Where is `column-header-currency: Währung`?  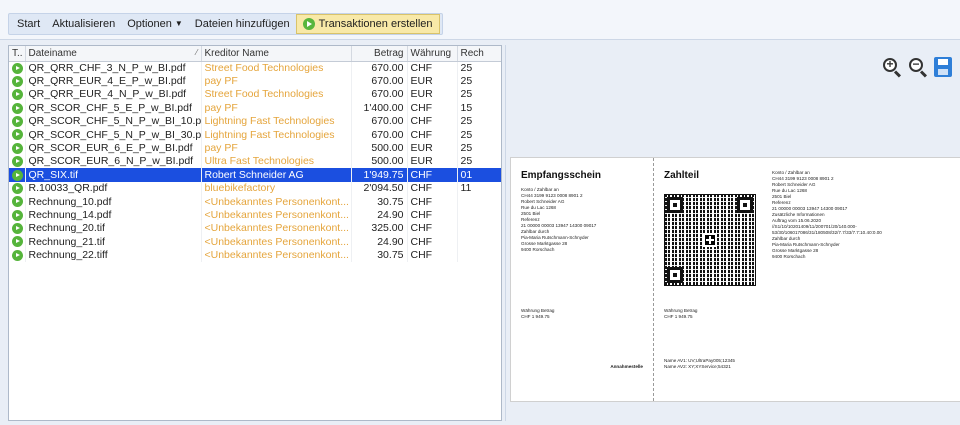
column-header-currency: Währung is located at coordinates (432, 54).